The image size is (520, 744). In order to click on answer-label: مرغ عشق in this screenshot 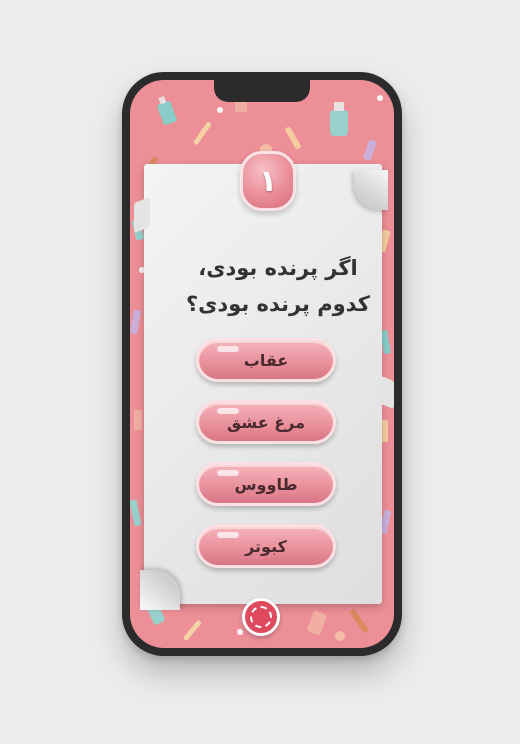, I will do `click(266, 422)`.